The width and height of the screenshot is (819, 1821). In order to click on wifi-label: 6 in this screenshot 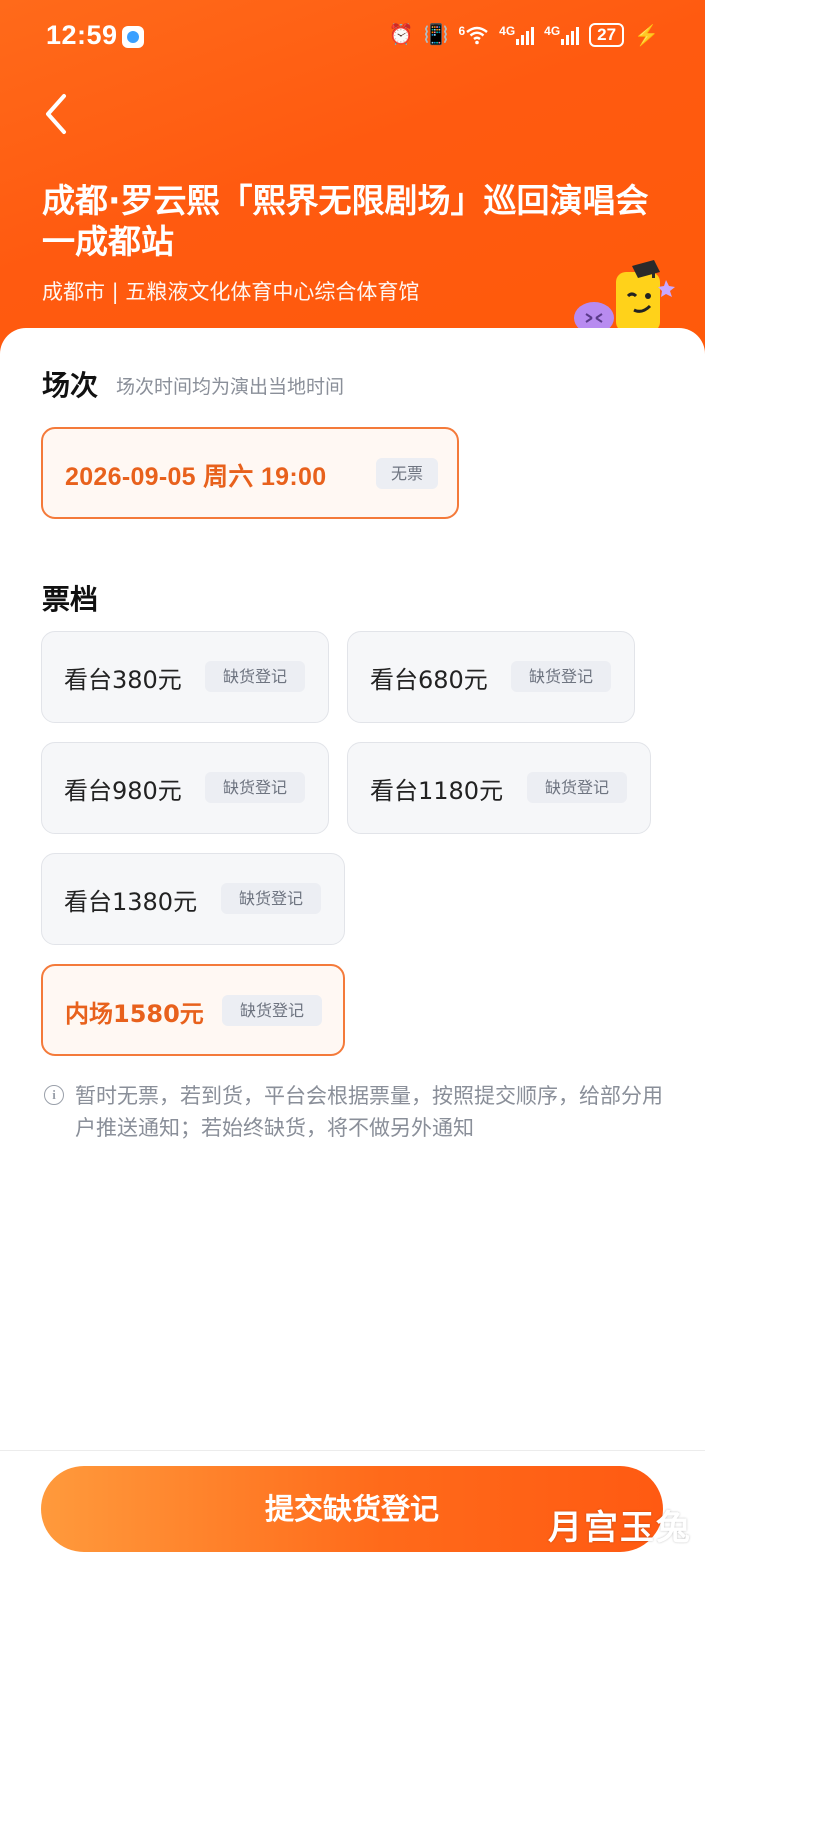, I will do `click(462, 31)`.